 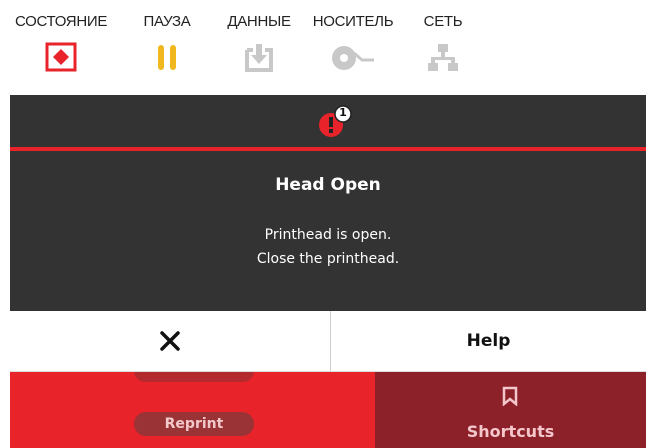 What do you see at coordinates (192, 410) in the screenshot?
I see `home-panel-left: Reprint` at bounding box center [192, 410].